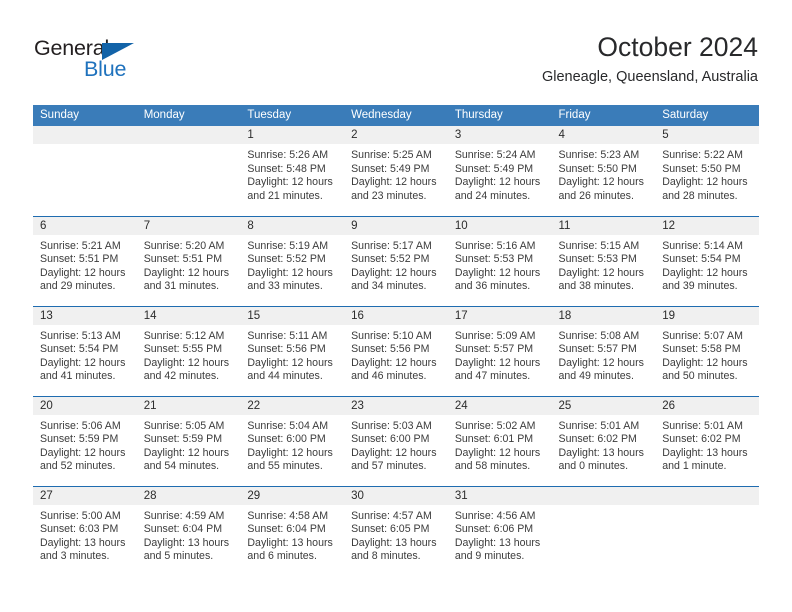  I want to click on sunset-text: Sunset: 5:53 PM, so click(597, 259).